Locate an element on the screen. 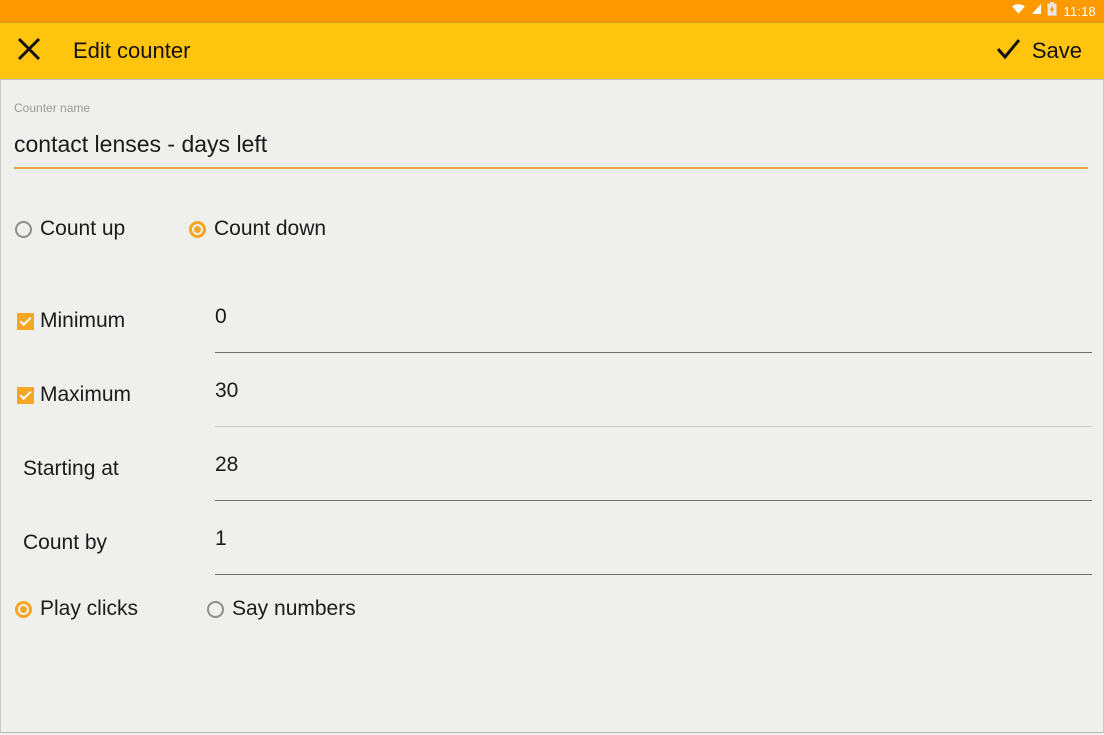  minimum-input-wrapper: 0 is located at coordinates (653, 328).